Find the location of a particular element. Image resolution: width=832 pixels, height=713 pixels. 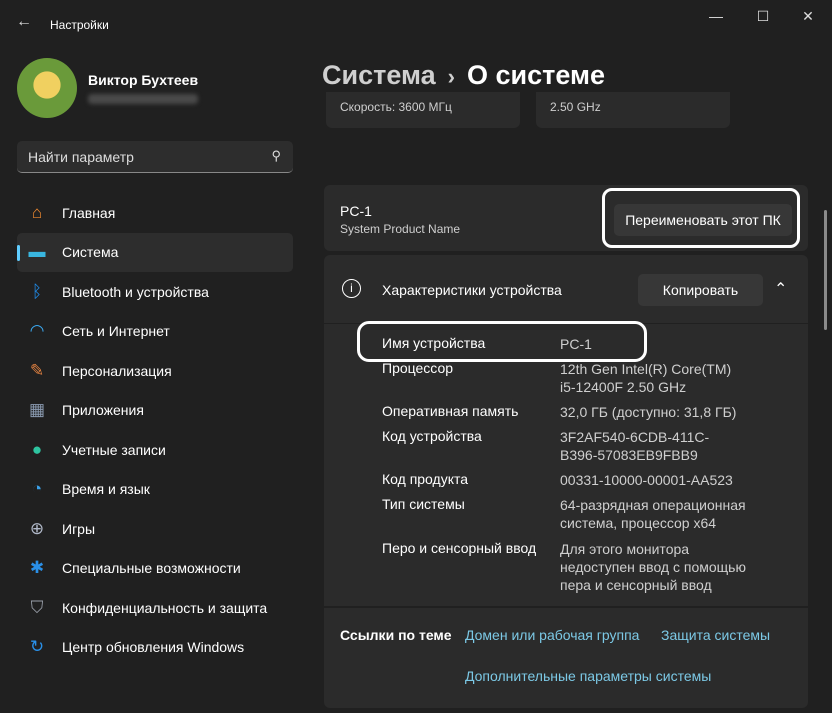

memory-card: Скорость: 3600 МГц is located at coordinates (423, 110).